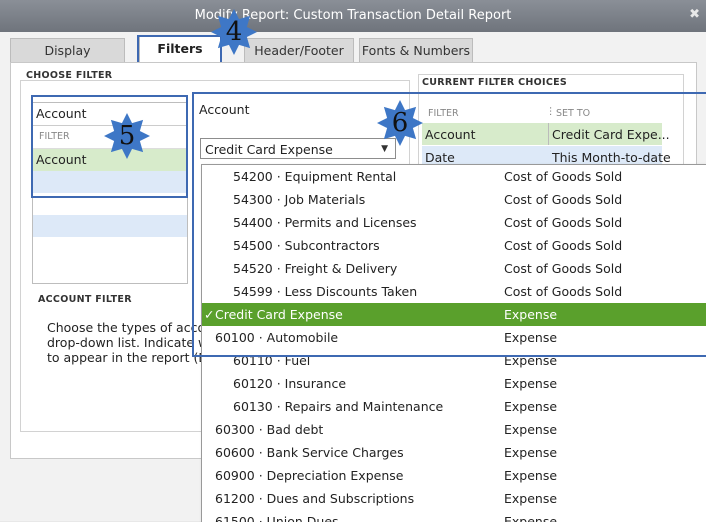  Describe the element at coordinates (454, 452) in the screenshot. I see `dropdown-item: 60600 · Bank Service Charges Expense` at that location.